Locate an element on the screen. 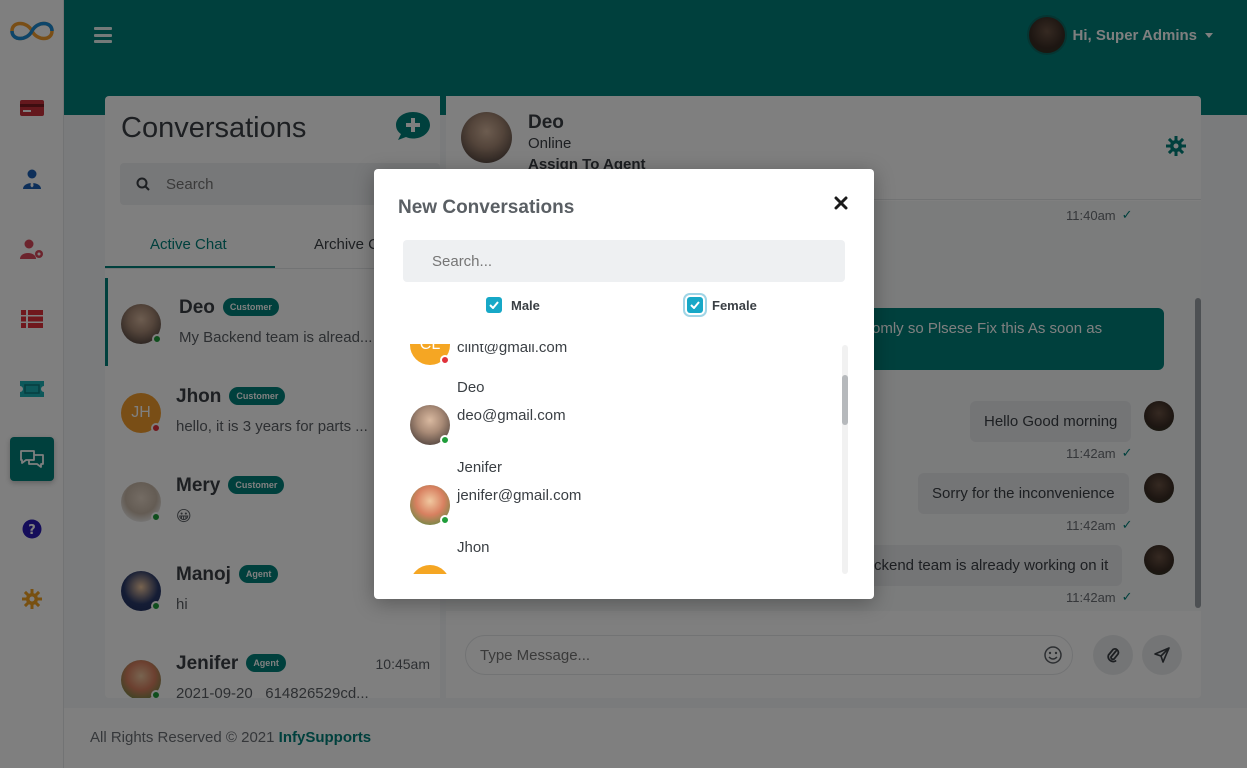 The image size is (1247, 768). offline-status-dot is located at coordinates (445, 360).